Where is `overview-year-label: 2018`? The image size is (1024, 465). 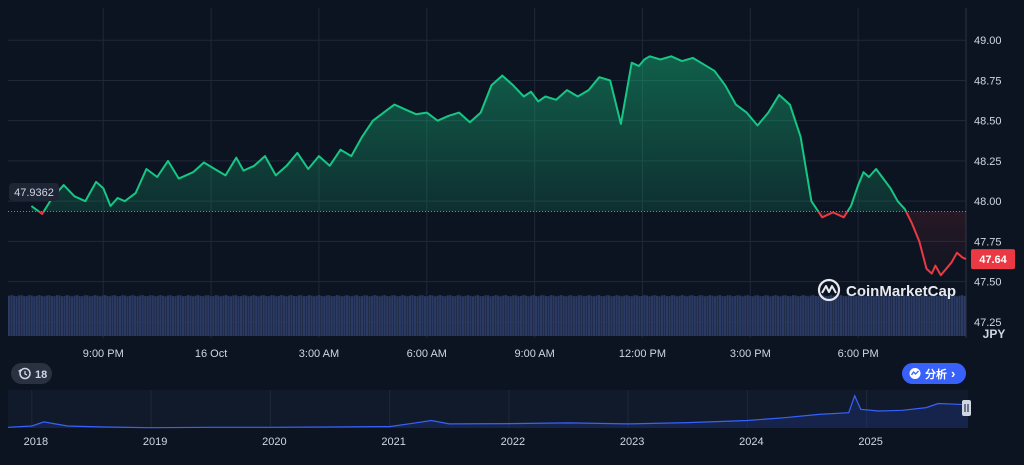 overview-year-label: 2018 is located at coordinates (36, 442).